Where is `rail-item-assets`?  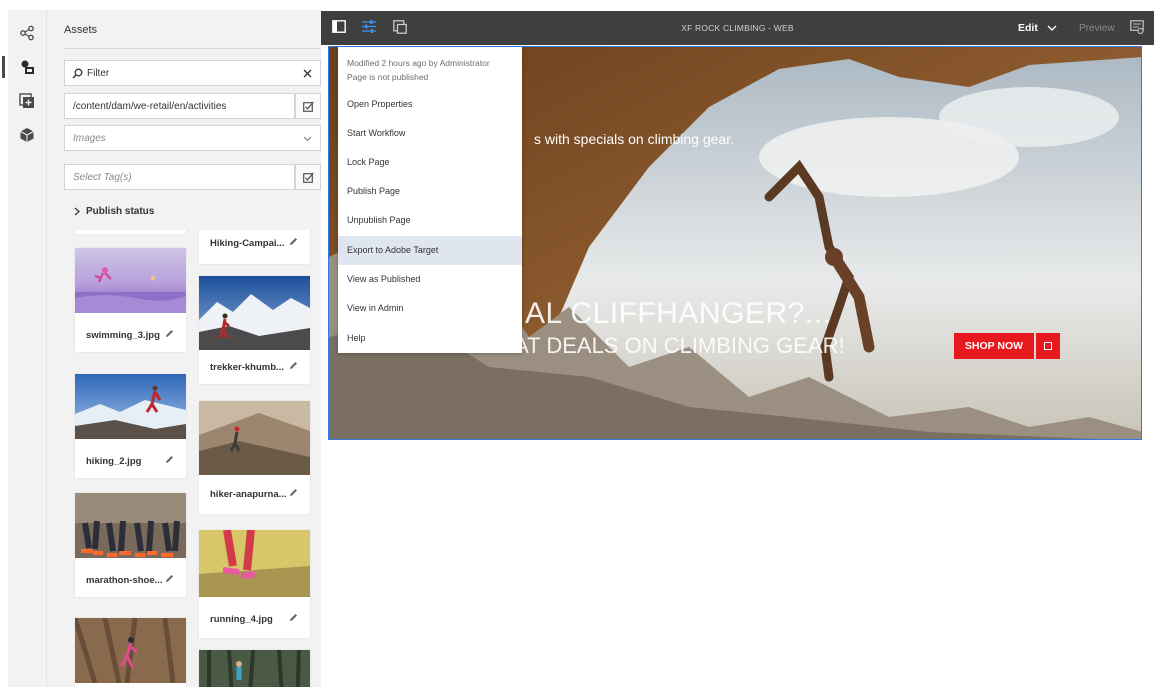
rail-item-assets is located at coordinates (24, 67).